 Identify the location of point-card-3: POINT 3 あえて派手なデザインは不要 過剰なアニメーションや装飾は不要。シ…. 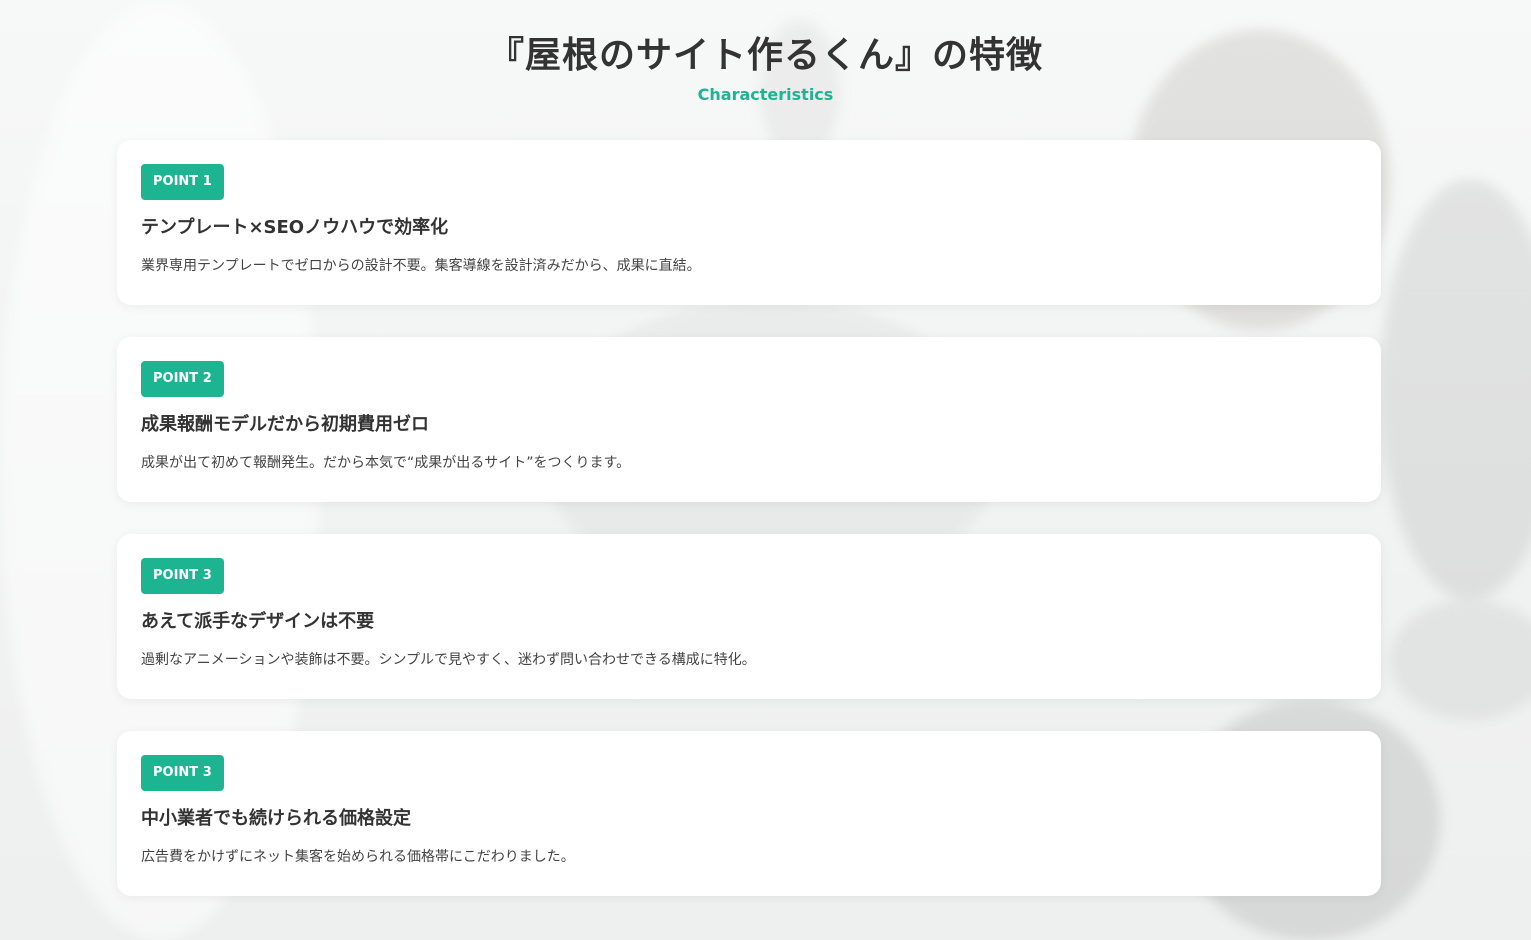
(749, 616).